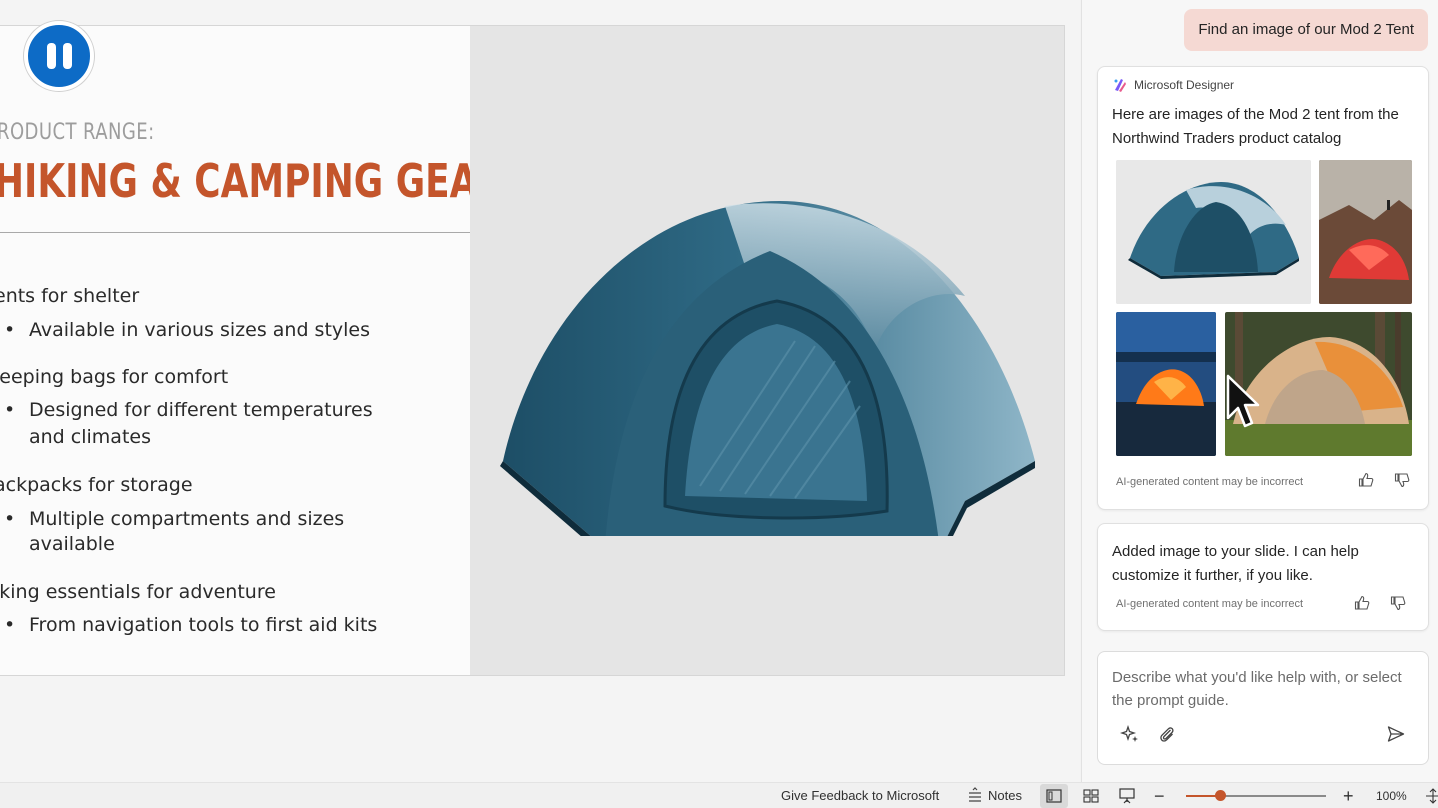 This screenshot has width=1438, height=808. Describe the element at coordinates (201, 410) in the screenshot. I see `bullet-sub-text: Designed for different temperatures` at that location.